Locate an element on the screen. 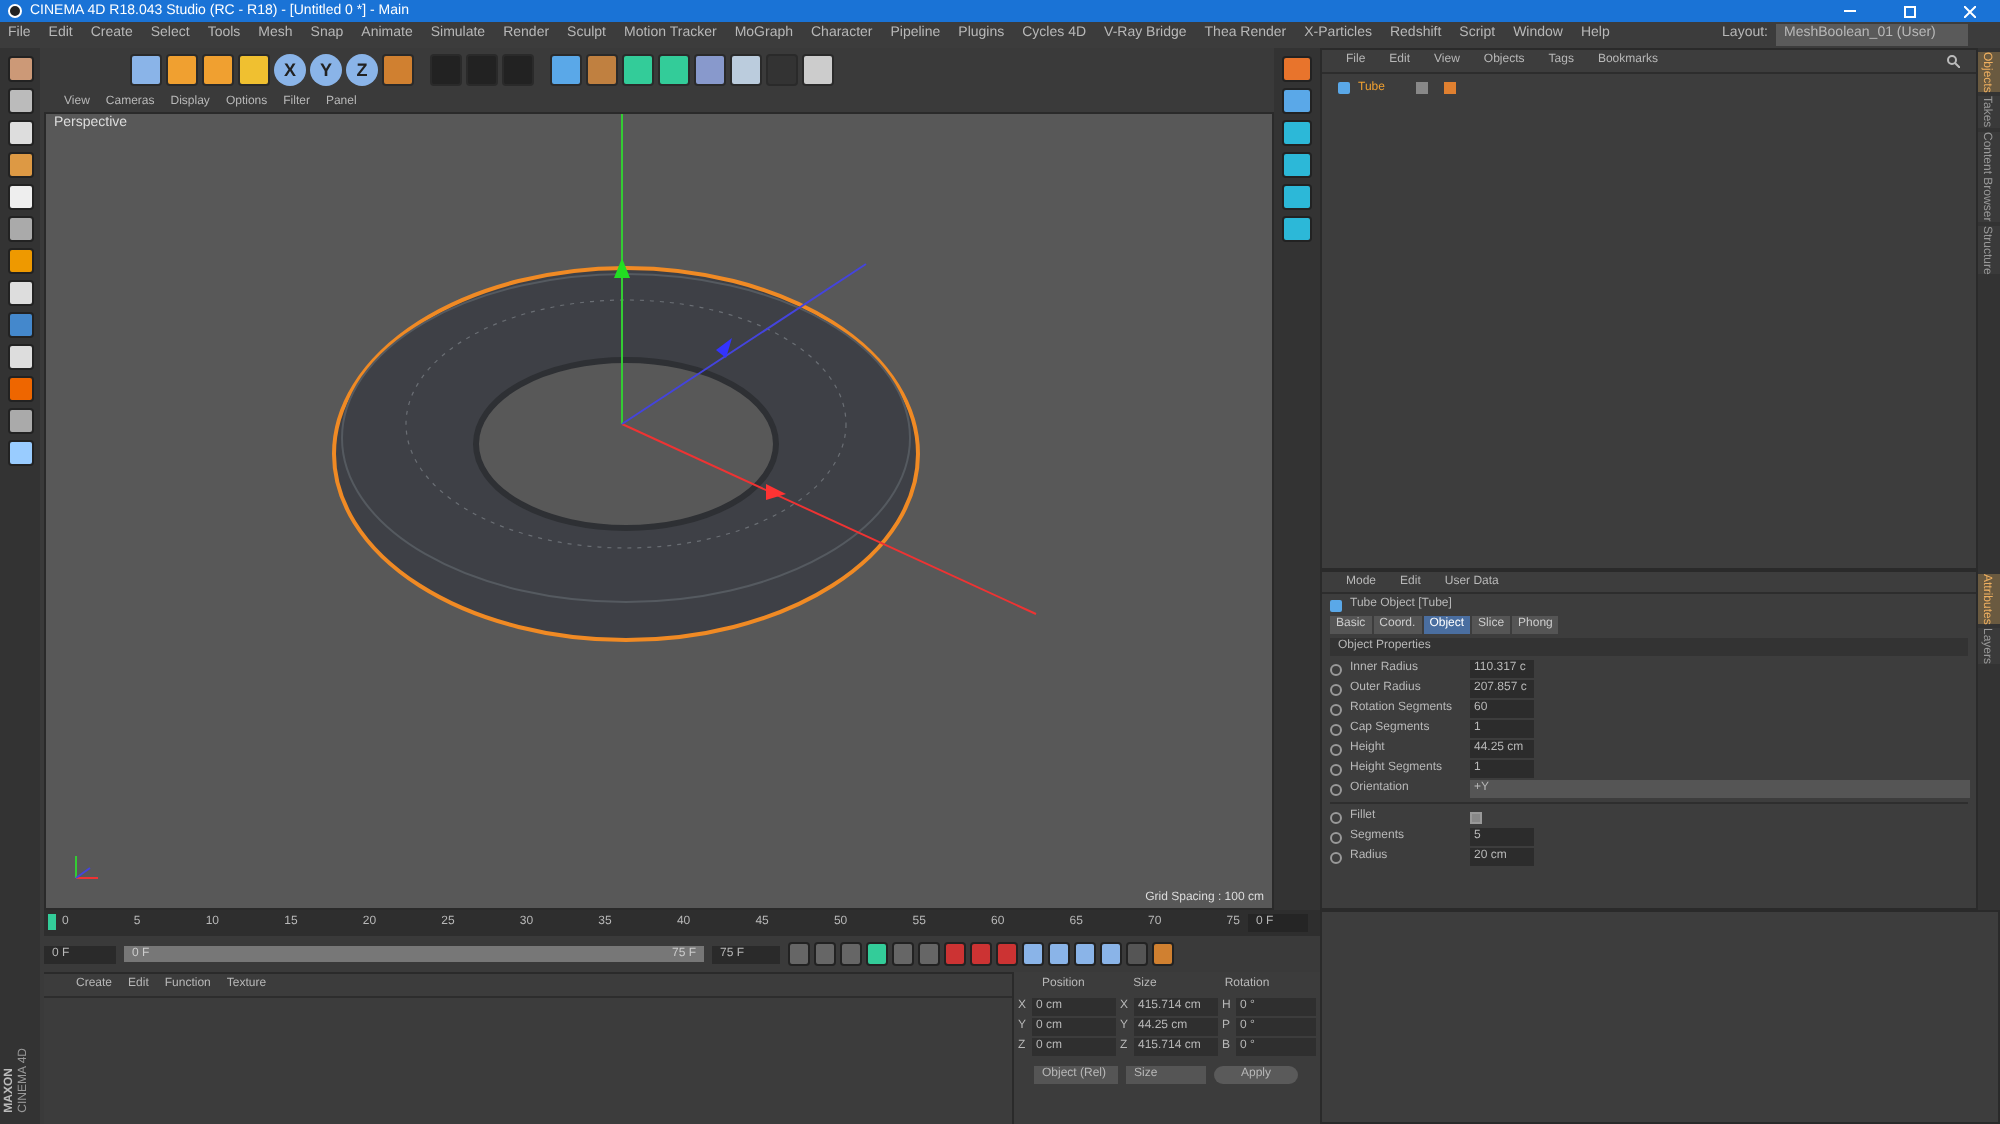 Image resolution: width=2000 pixels, height=1124 pixels. coordinate-system-icon is located at coordinates (398, 70).